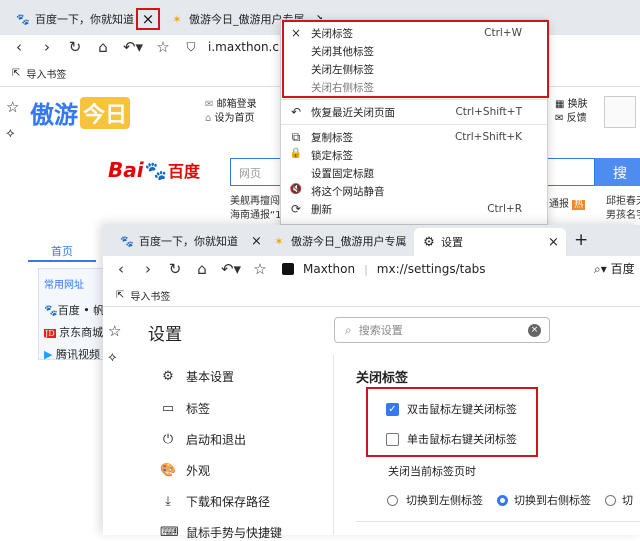 Image resolution: width=640 pixels, height=541 pixels. Describe the element at coordinates (296, 209) in the screenshot. I see `refresh-icon: ⟳` at that location.